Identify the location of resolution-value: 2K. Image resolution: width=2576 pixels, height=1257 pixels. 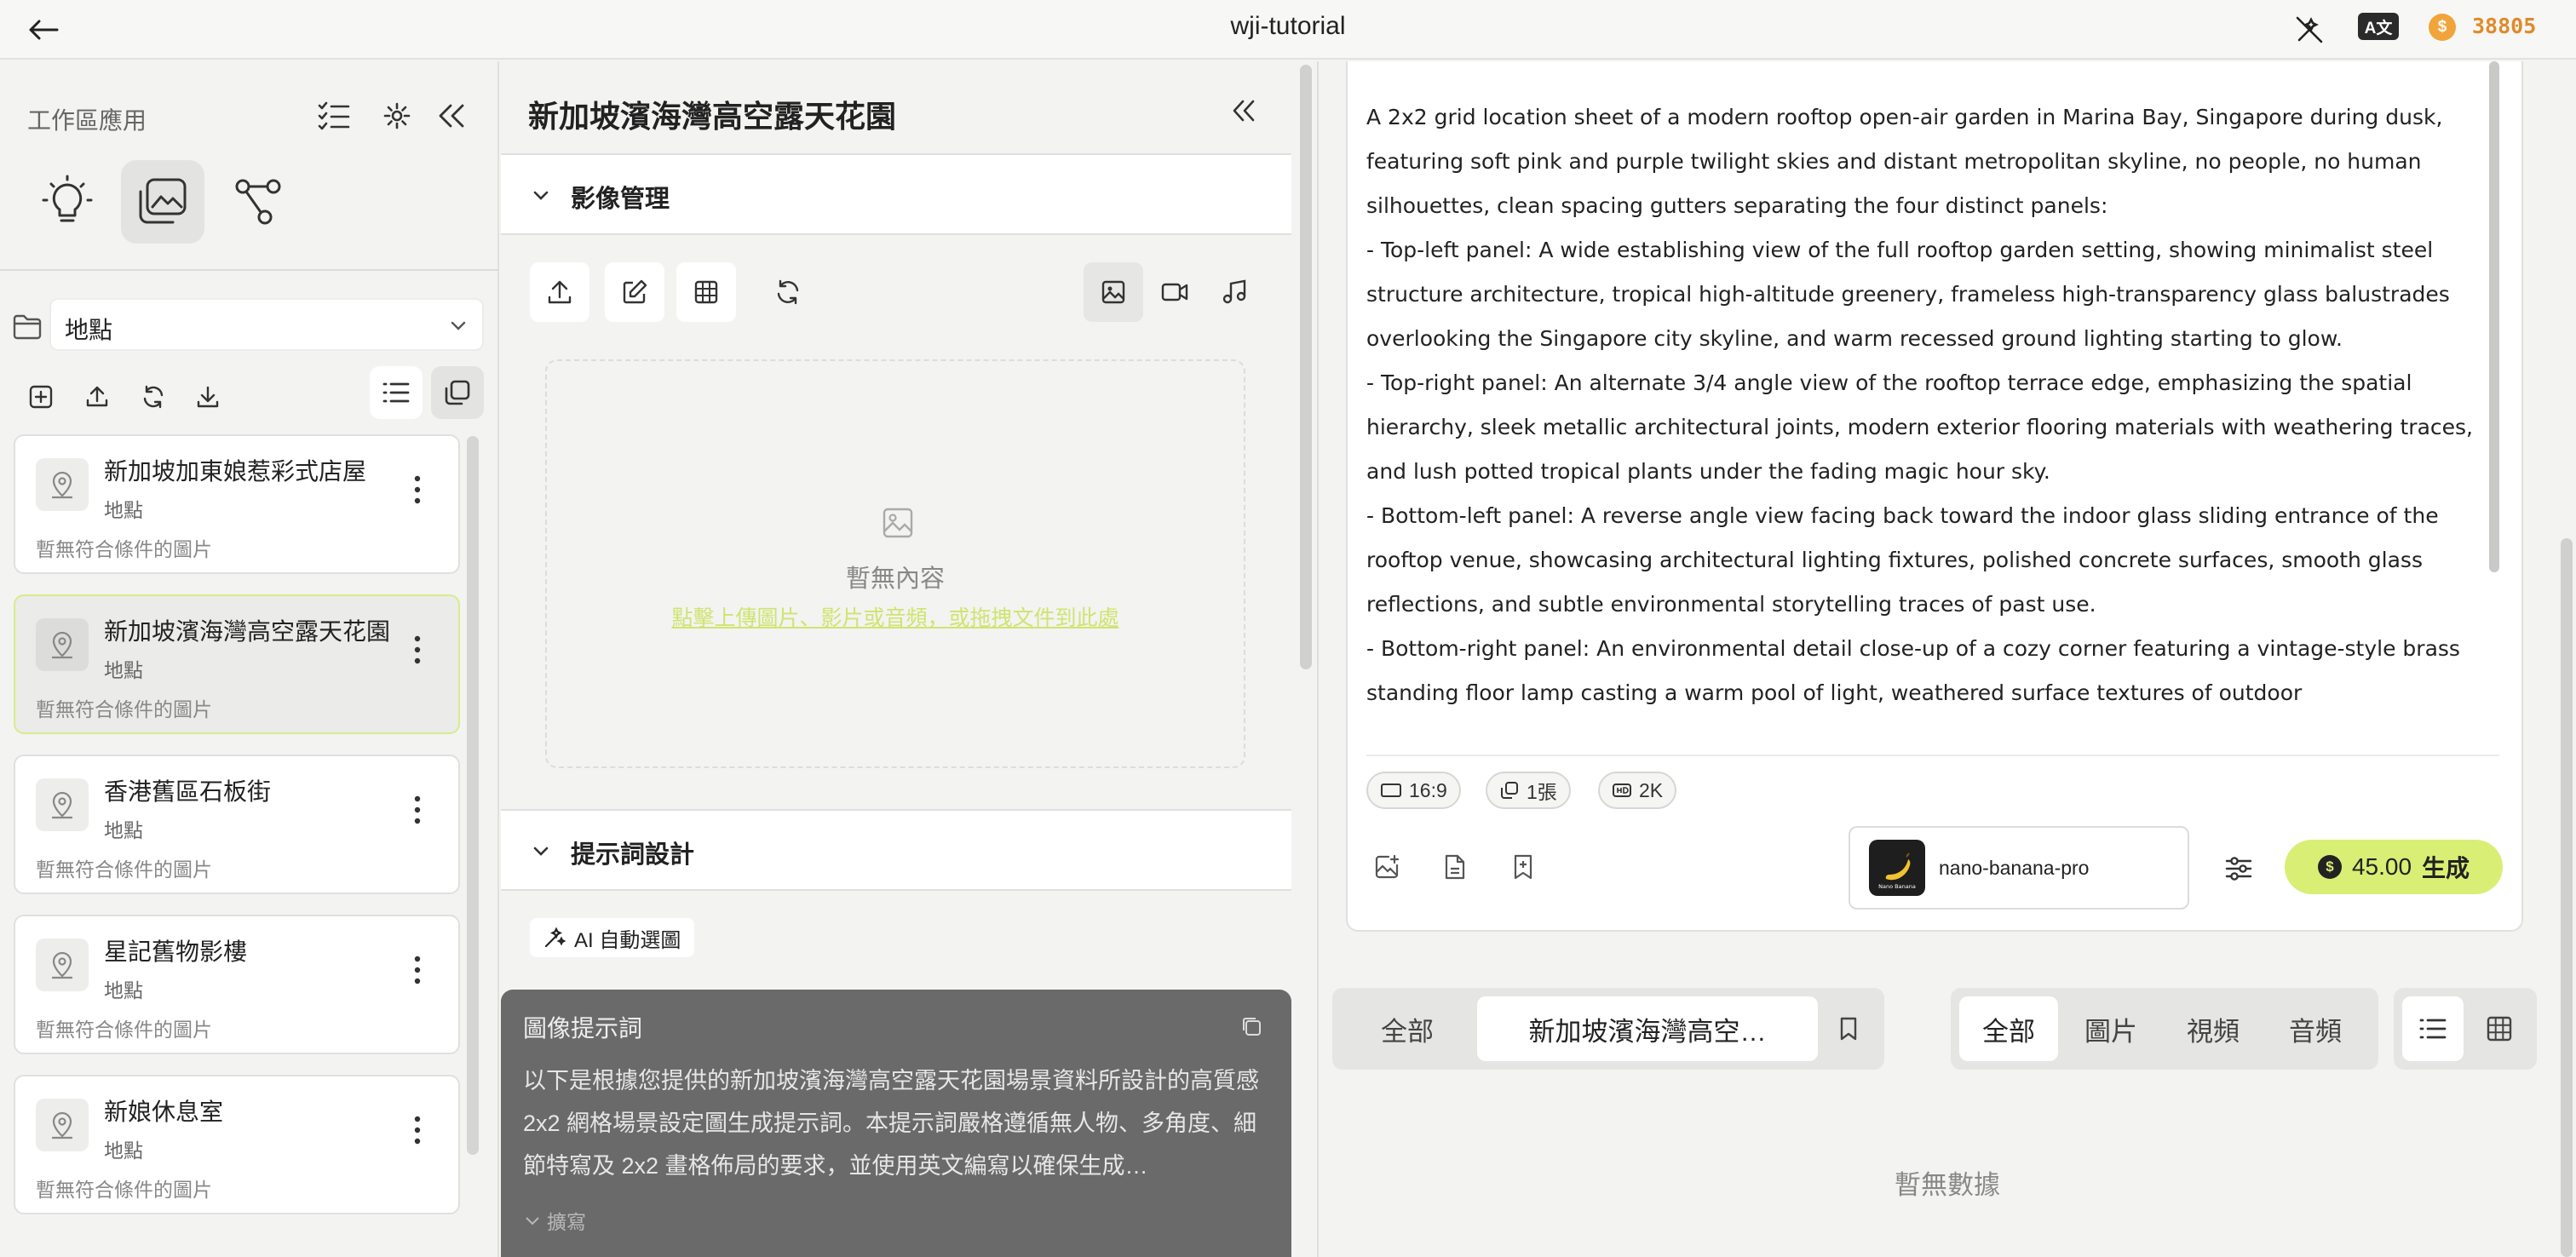
(1652, 789).